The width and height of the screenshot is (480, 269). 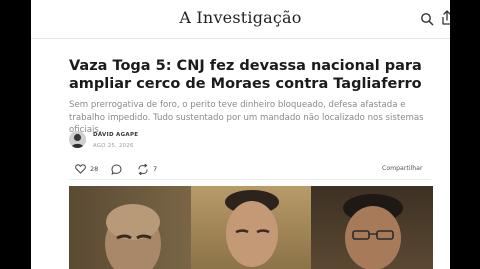 What do you see at coordinates (250, 169) in the screenshot?
I see `action-bar: 28 7` at bounding box center [250, 169].